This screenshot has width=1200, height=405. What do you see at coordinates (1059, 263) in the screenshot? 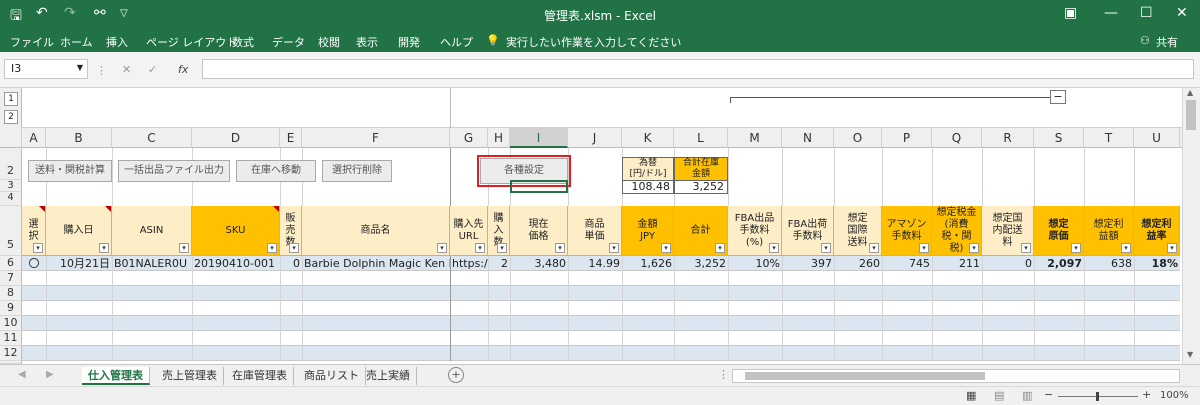
I see `cell-cost: 2,097` at bounding box center [1059, 263].